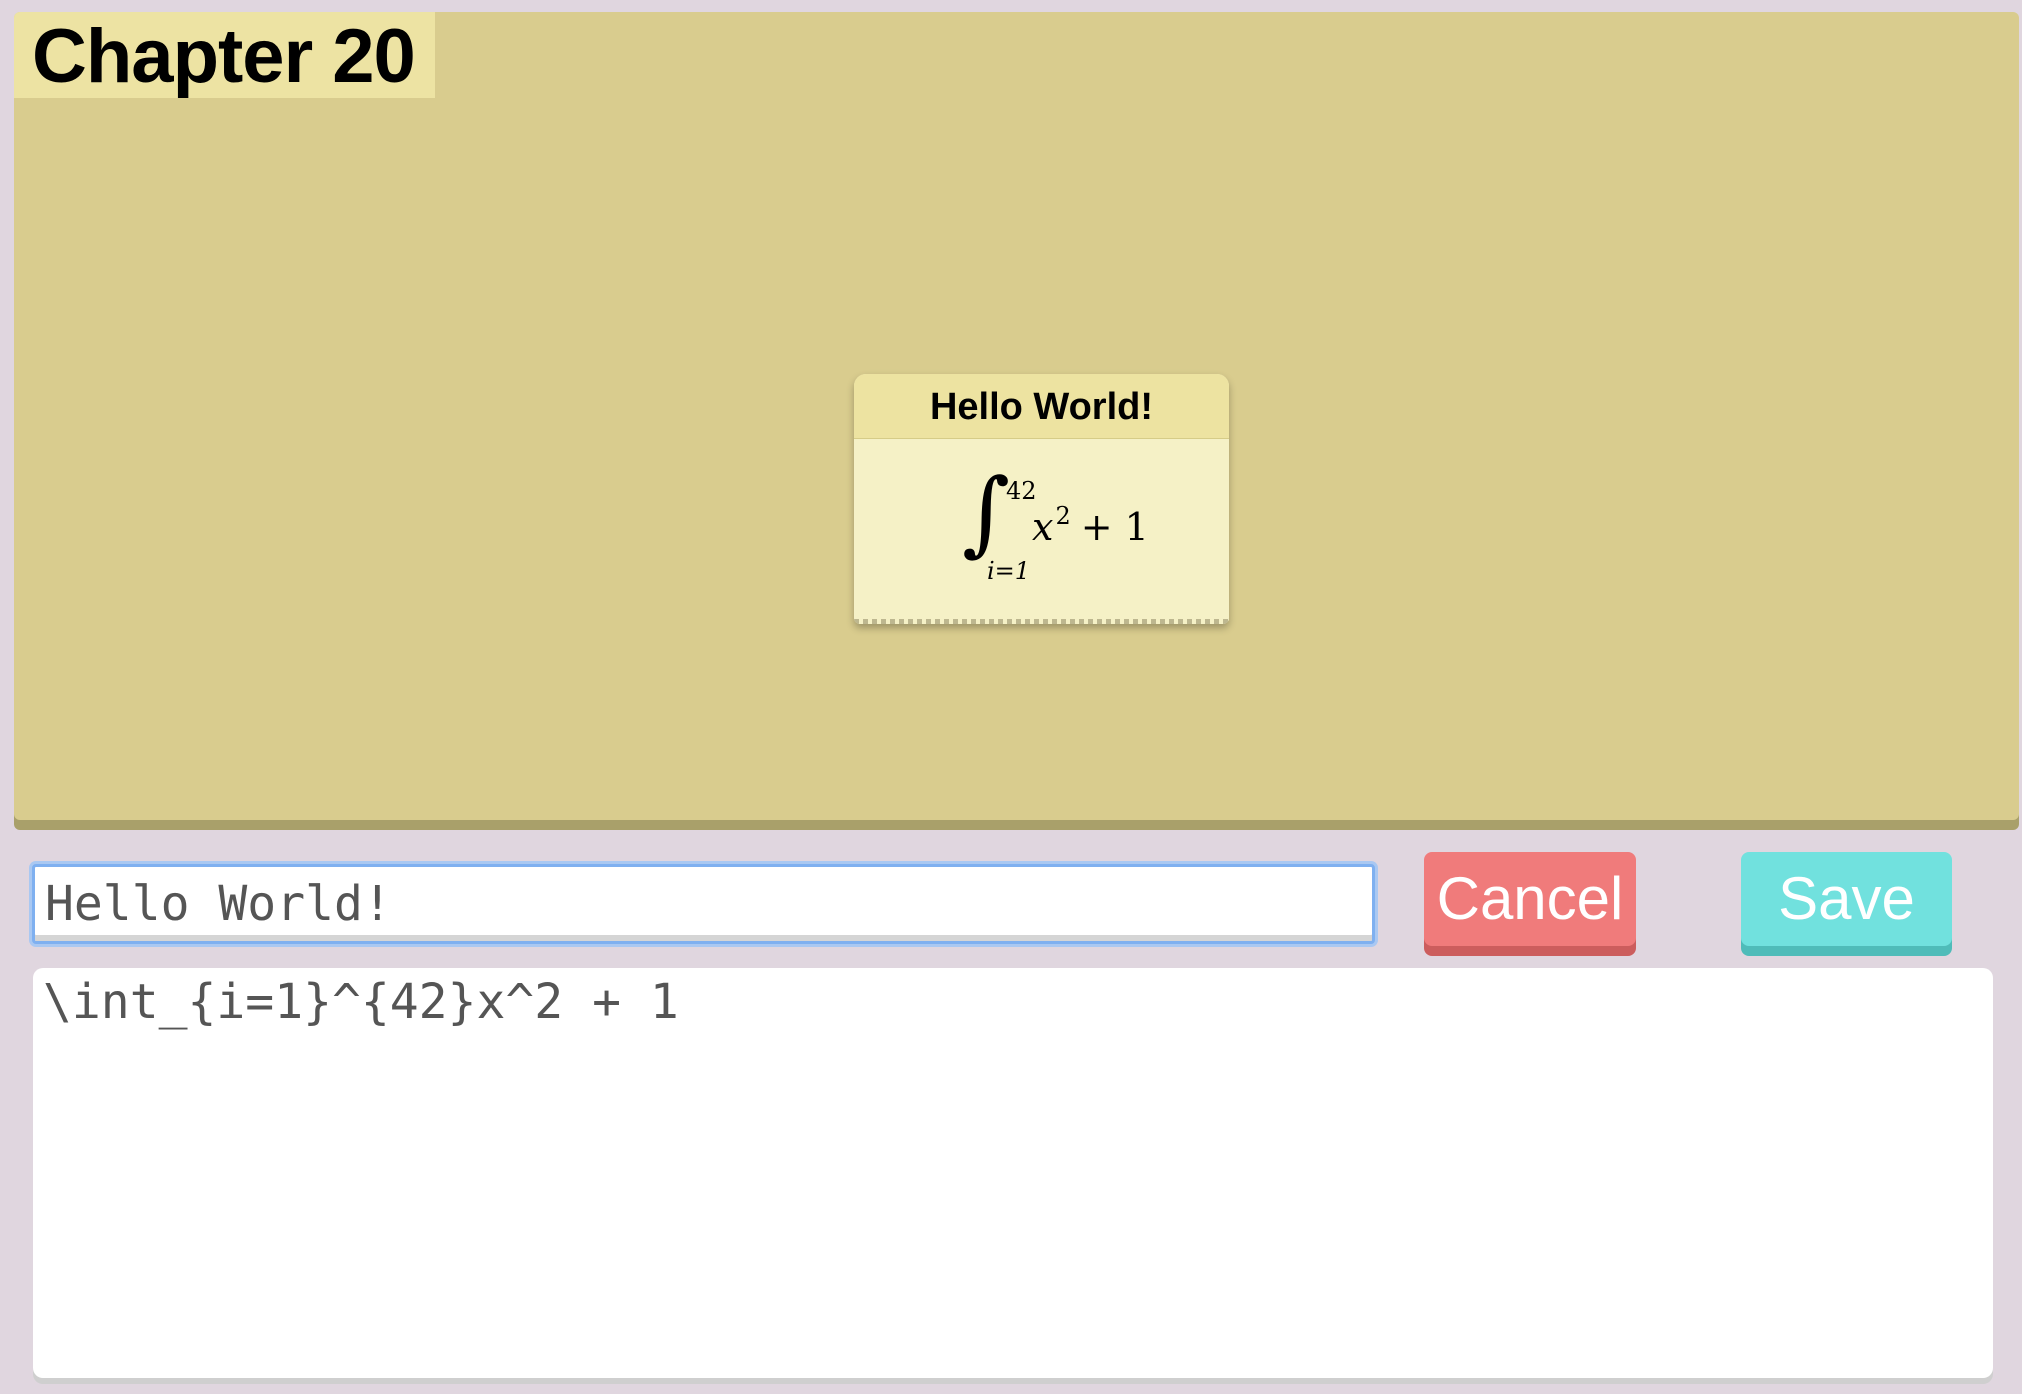  I want to click on integrand-exponent: 2, so click(1063, 516).